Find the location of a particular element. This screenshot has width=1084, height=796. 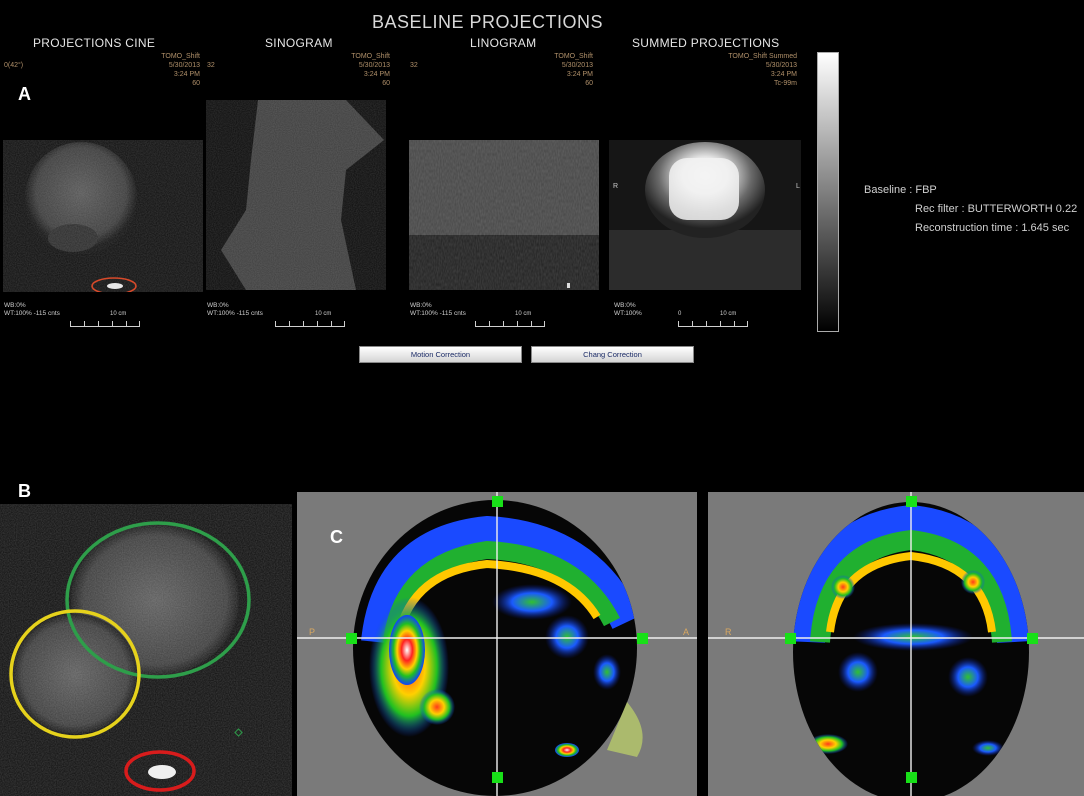

summed-side-left: R is located at coordinates (616, 186).